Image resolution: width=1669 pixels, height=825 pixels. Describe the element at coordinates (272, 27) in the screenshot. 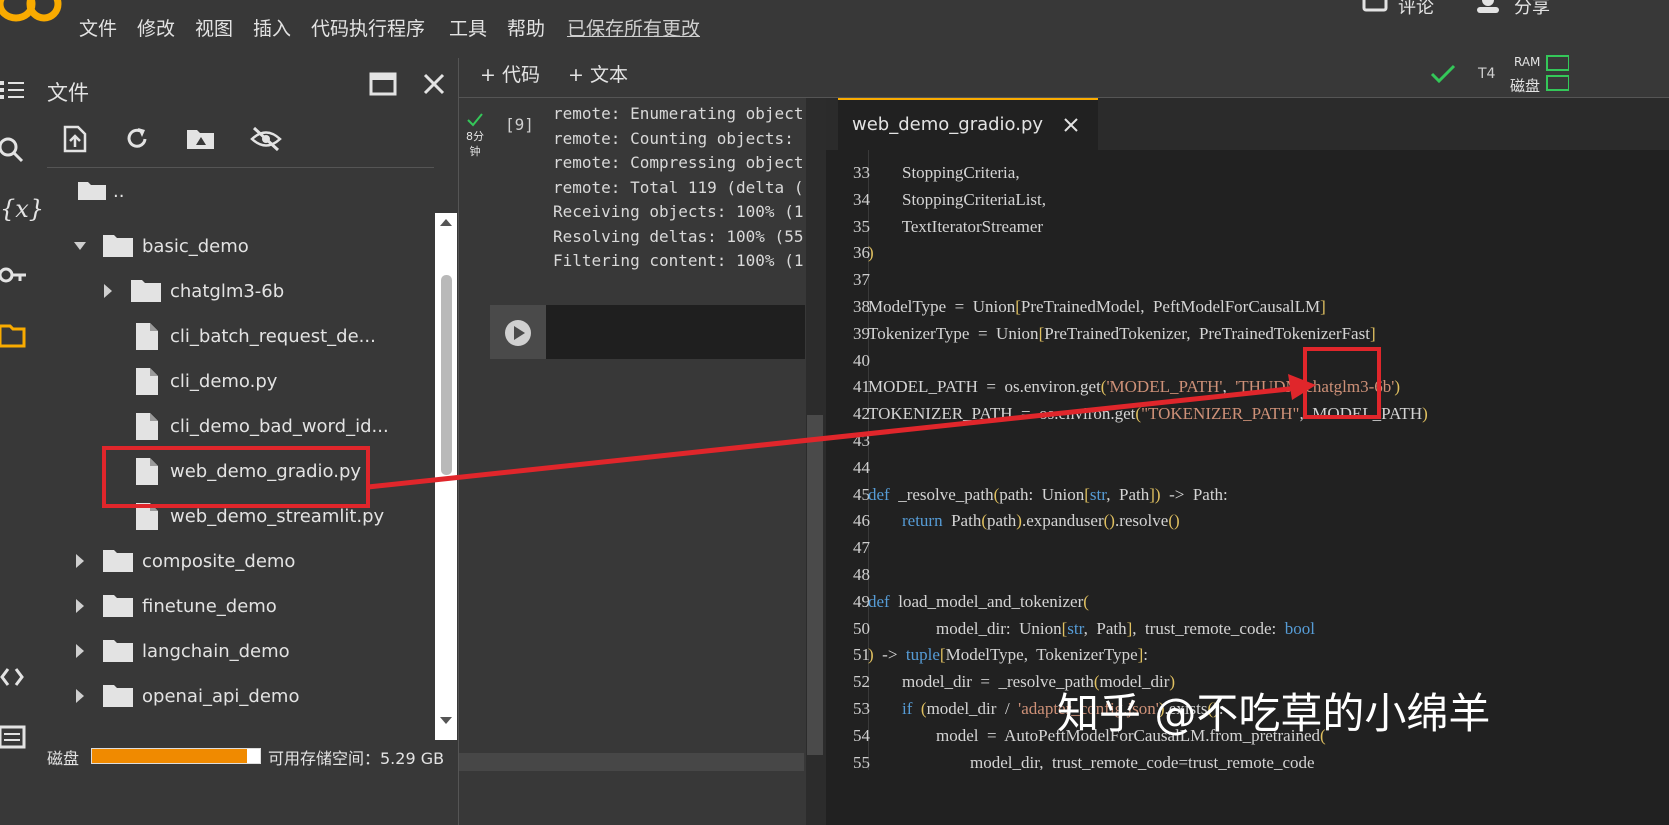

I see `menu-insert: 插入` at that location.